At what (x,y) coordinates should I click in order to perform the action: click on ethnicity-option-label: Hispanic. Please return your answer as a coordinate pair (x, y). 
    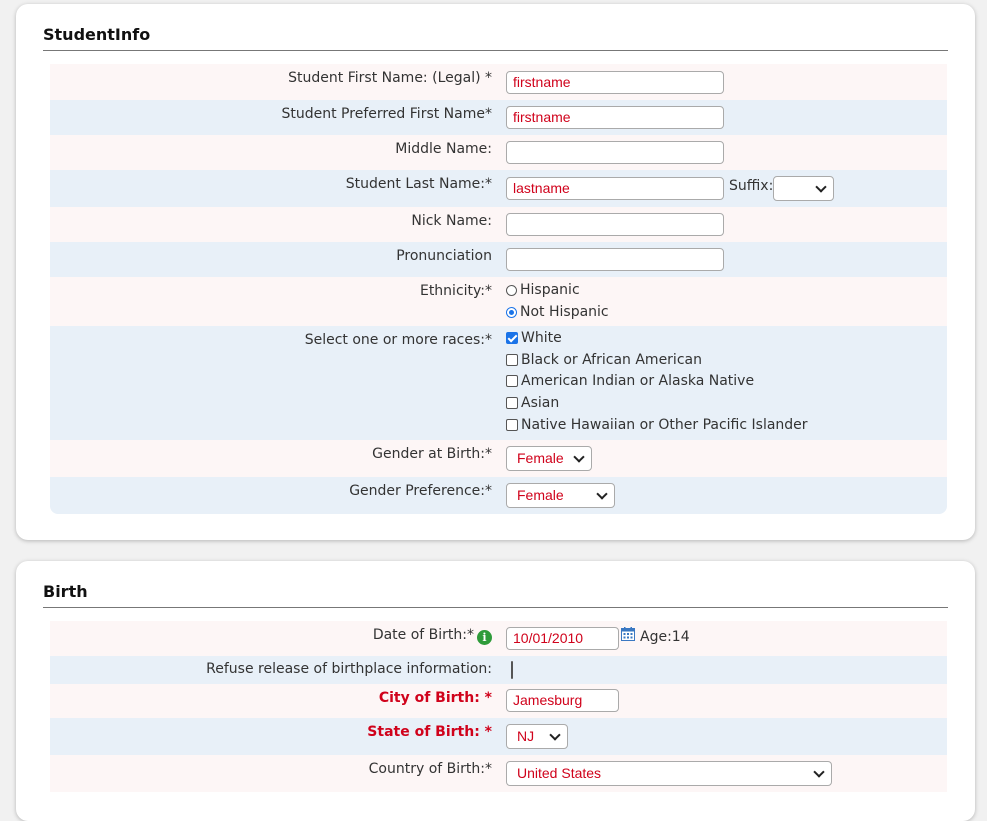
    Looking at the image, I should click on (550, 290).